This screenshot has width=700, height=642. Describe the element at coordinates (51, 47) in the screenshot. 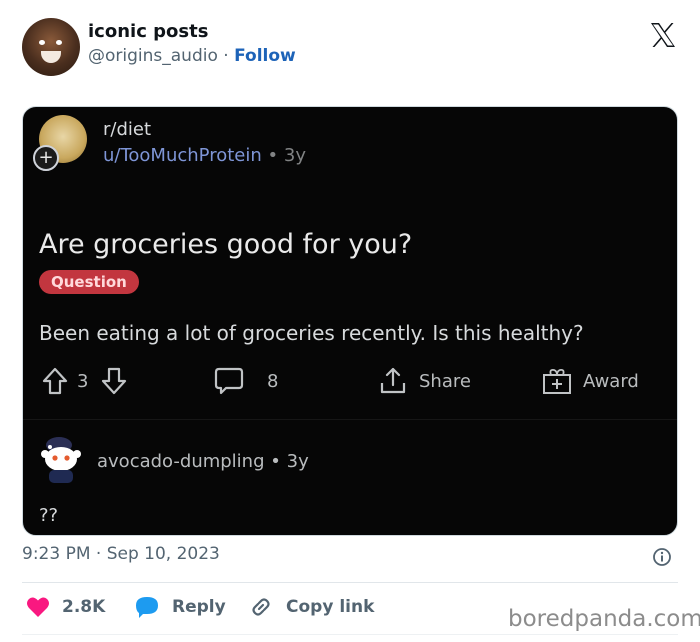

I see `author-avatar` at that location.